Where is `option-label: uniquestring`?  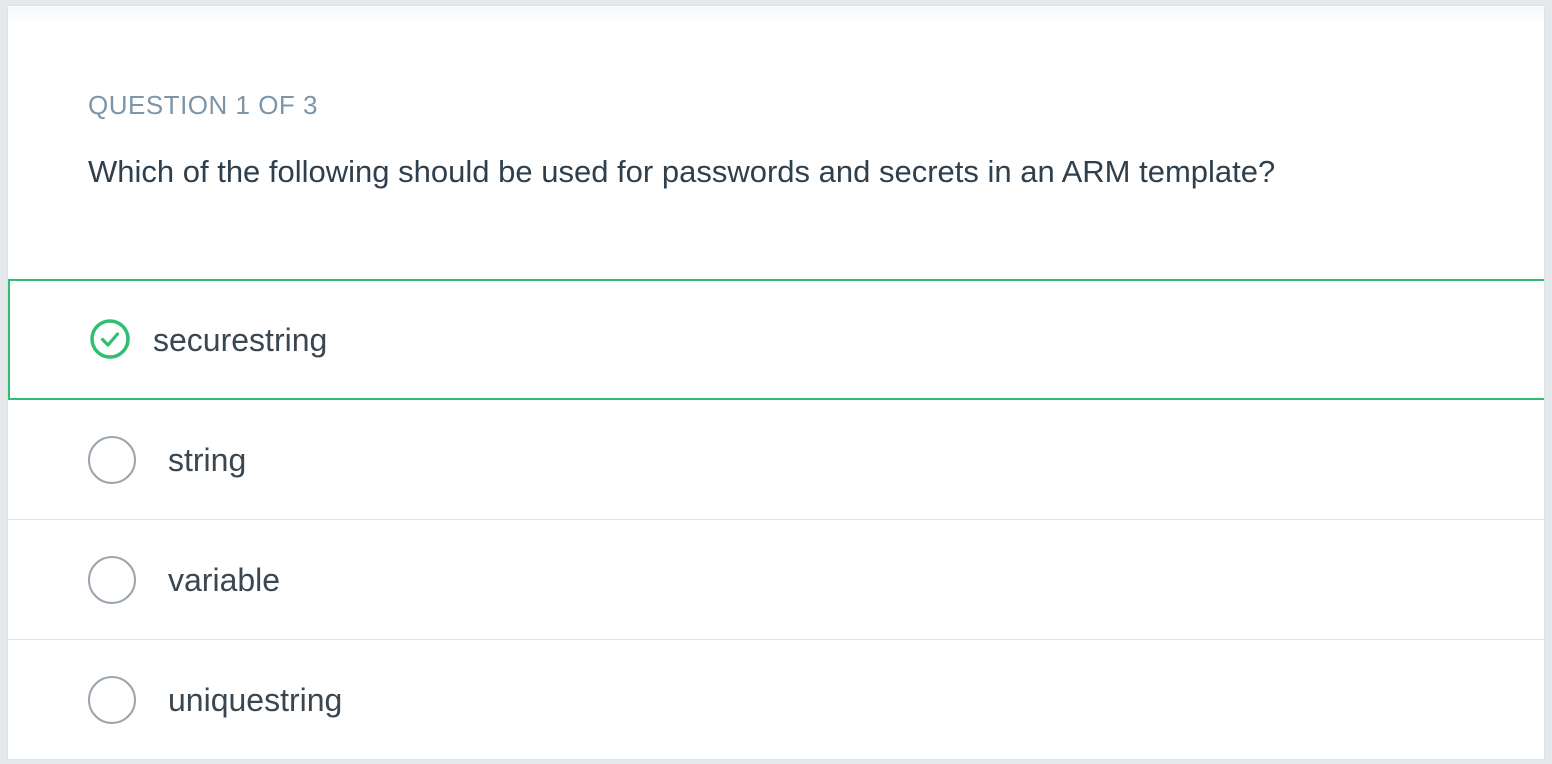
option-label: uniquestring is located at coordinates (255, 700).